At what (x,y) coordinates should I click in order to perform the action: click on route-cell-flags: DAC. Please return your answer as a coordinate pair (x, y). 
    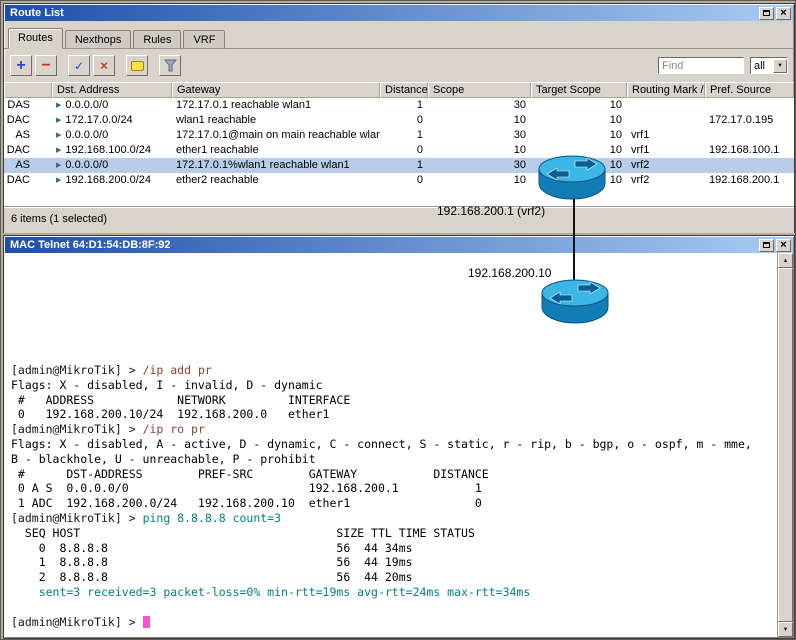
    Looking at the image, I should click on (18, 150).